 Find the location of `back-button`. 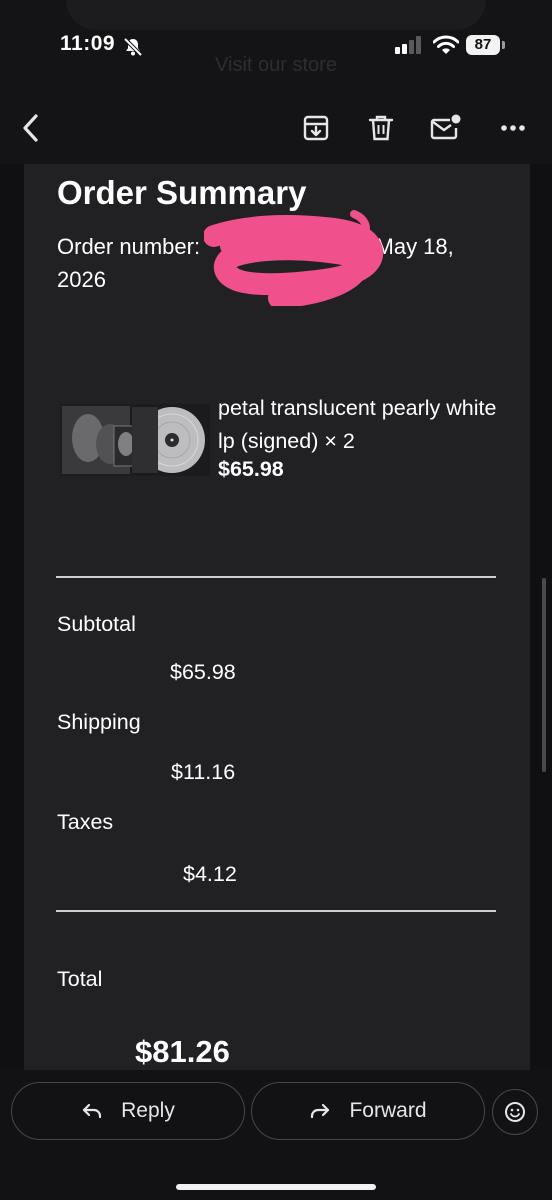

back-button is located at coordinates (30, 128).